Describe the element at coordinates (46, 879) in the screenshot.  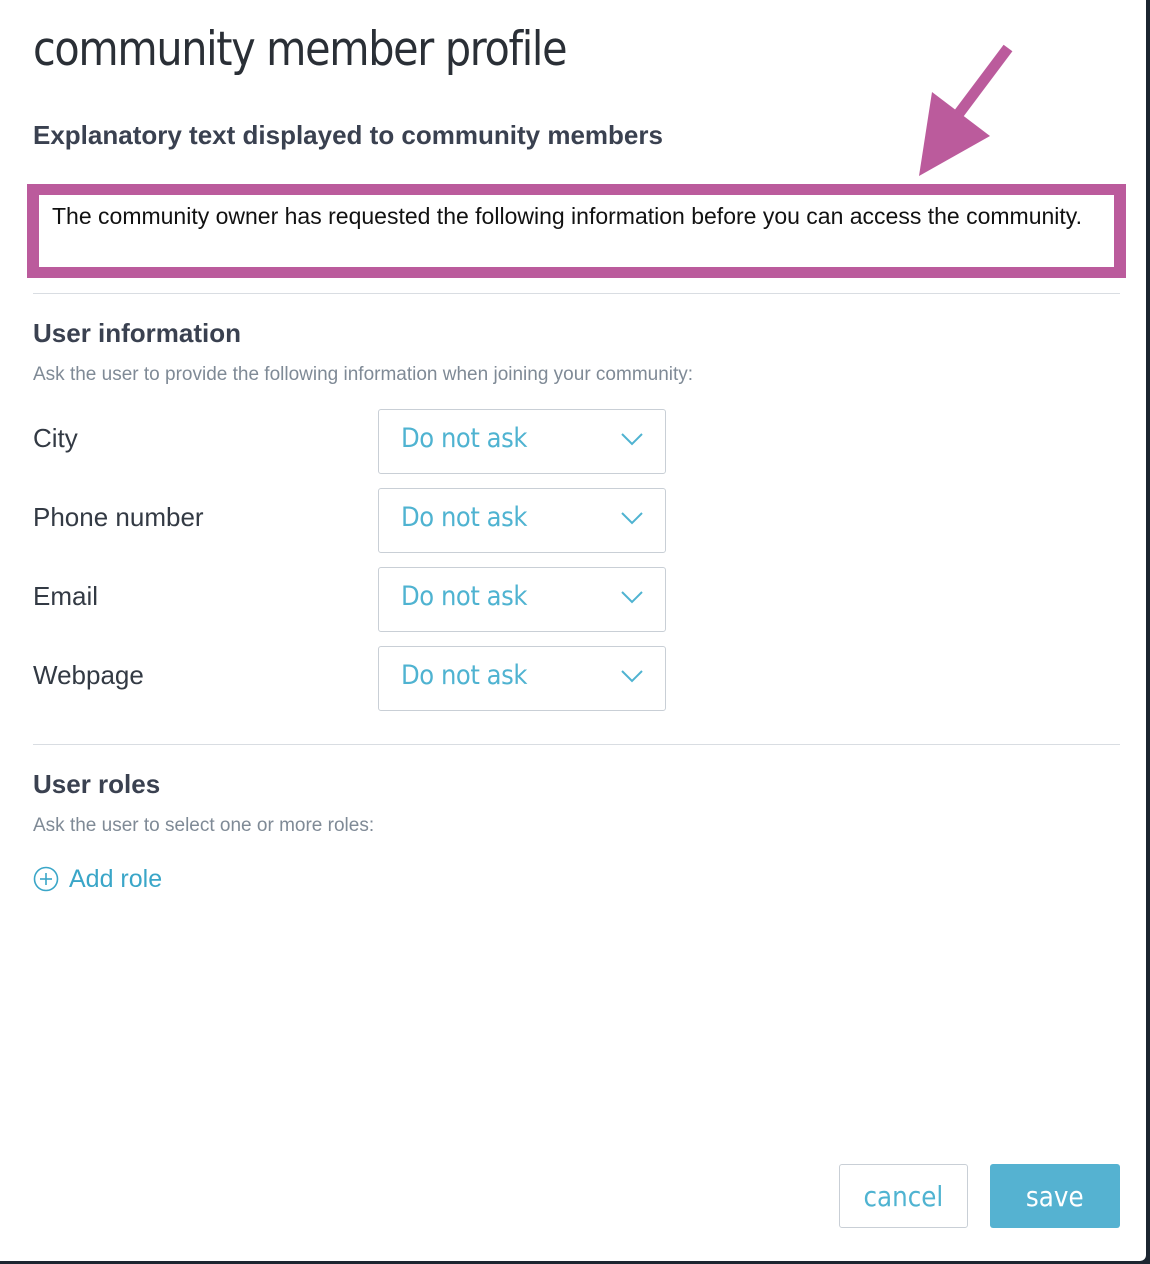
I see `plus-circle-icon` at that location.